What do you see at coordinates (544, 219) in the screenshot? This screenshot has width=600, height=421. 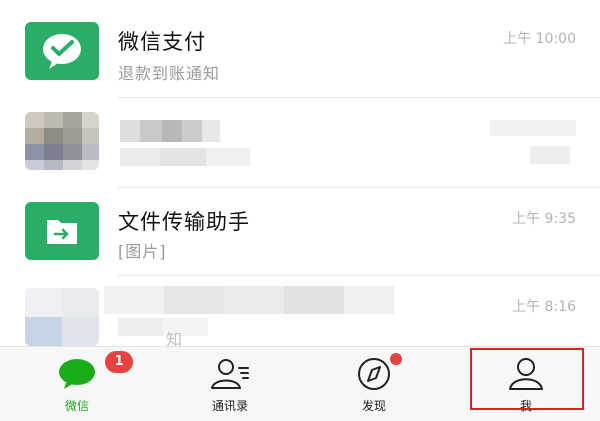 I see `chat-time: 上午 9:35` at bounding box center [544, 219].